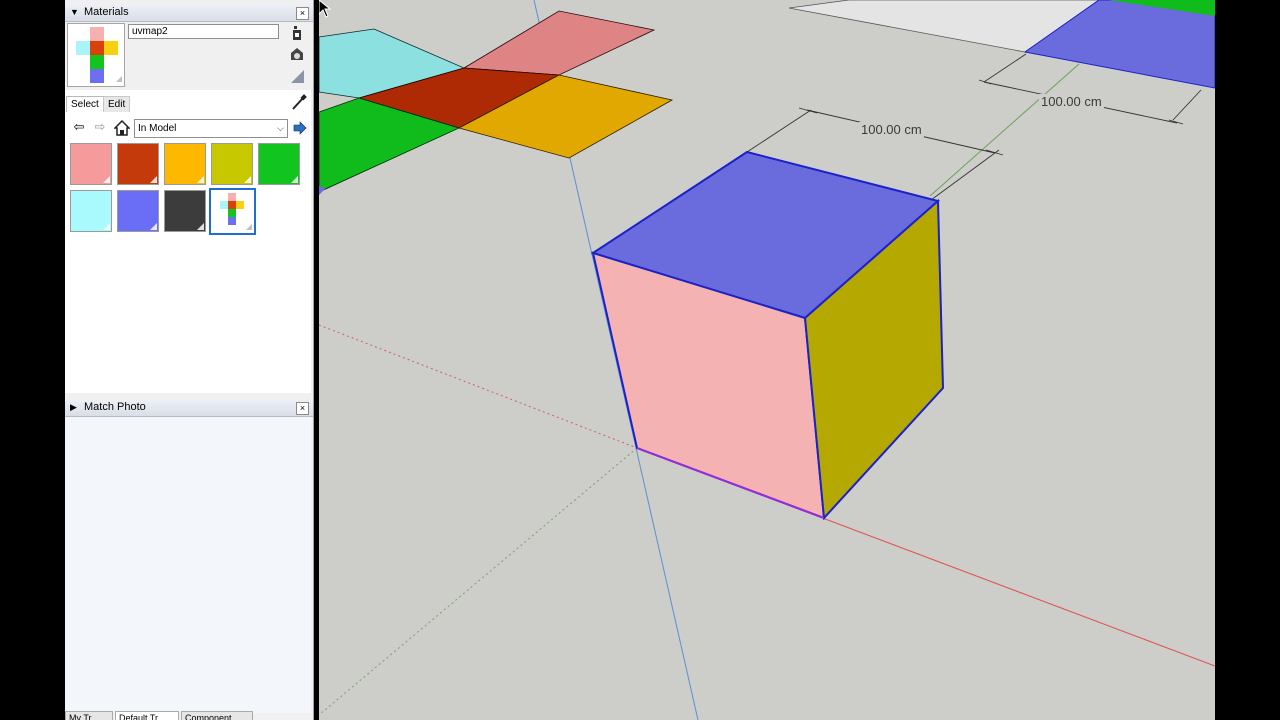  Describe the element at coordinates (185, 211) in the screenshot. I see `swatch-dark-gray` at that location.